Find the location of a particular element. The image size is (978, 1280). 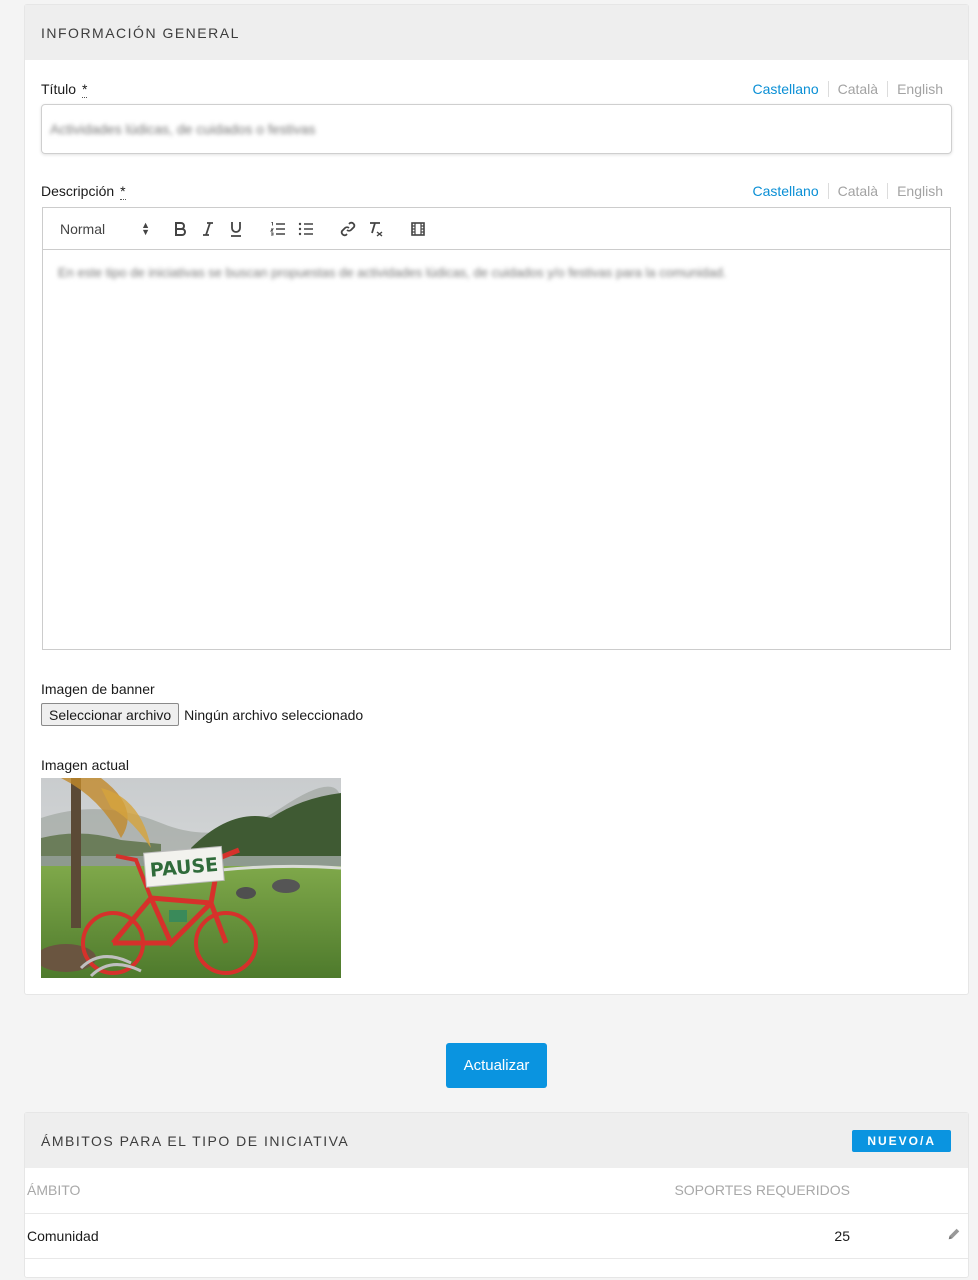

description-label-text: Descripción is located at coordinates (78, 191).